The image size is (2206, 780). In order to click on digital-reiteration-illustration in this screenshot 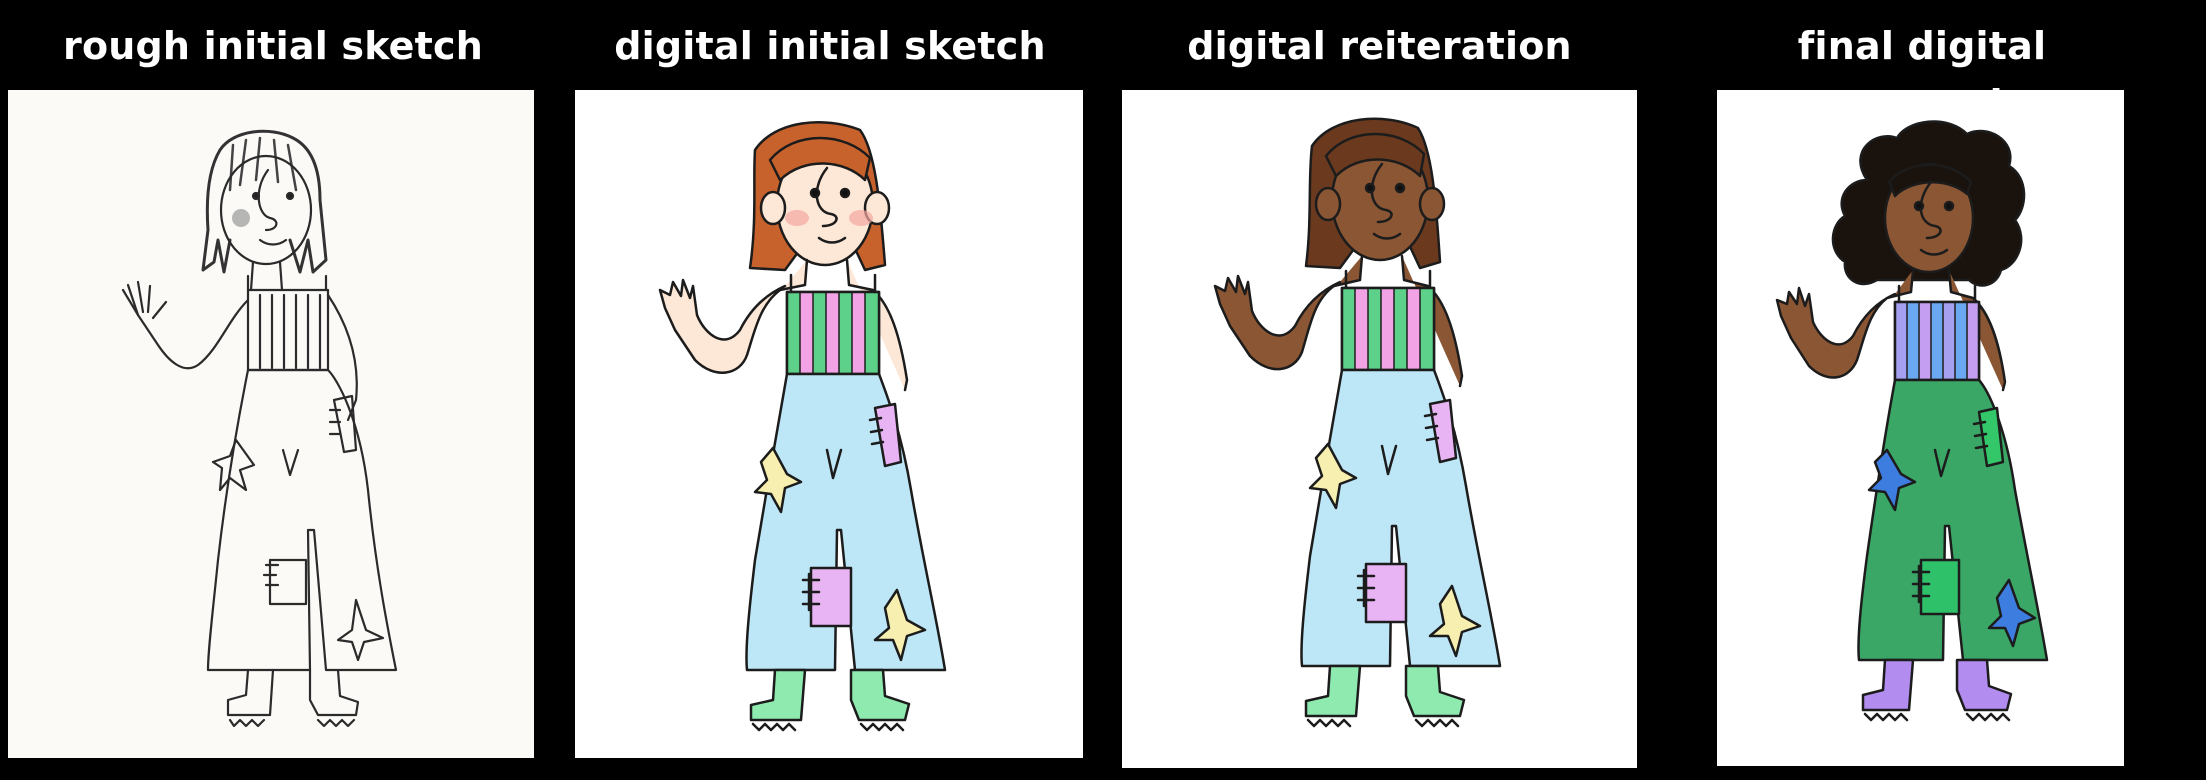, I will do `click(1357, 422)`.